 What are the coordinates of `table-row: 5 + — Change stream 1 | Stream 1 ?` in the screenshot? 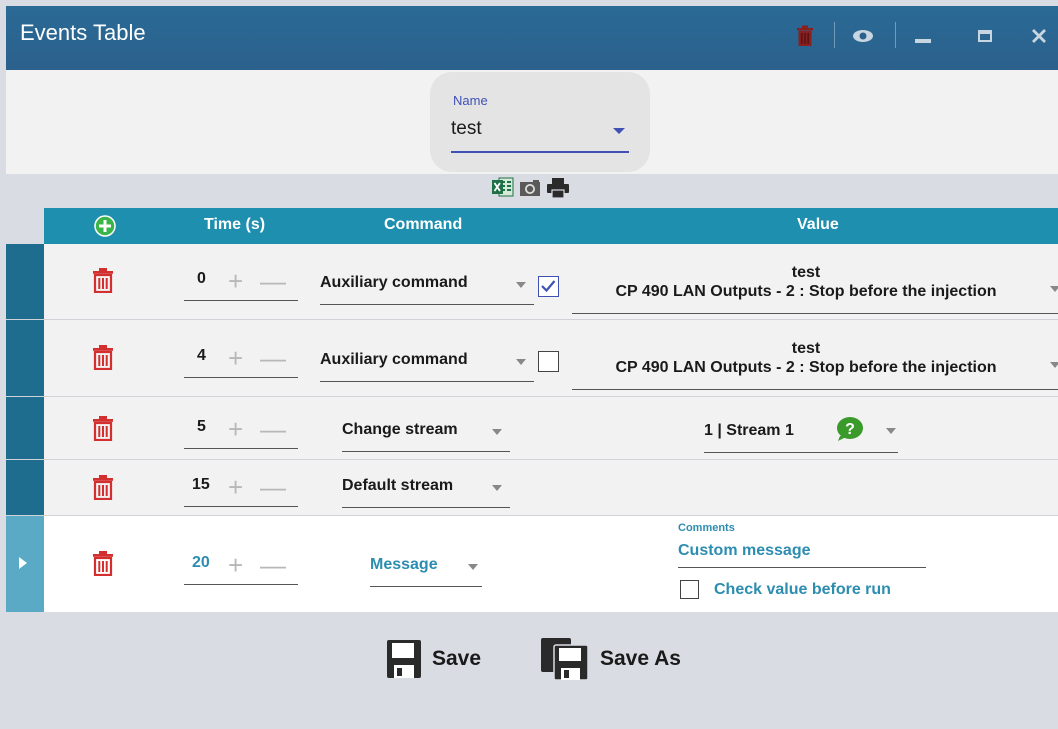 It's located at (532, 428).